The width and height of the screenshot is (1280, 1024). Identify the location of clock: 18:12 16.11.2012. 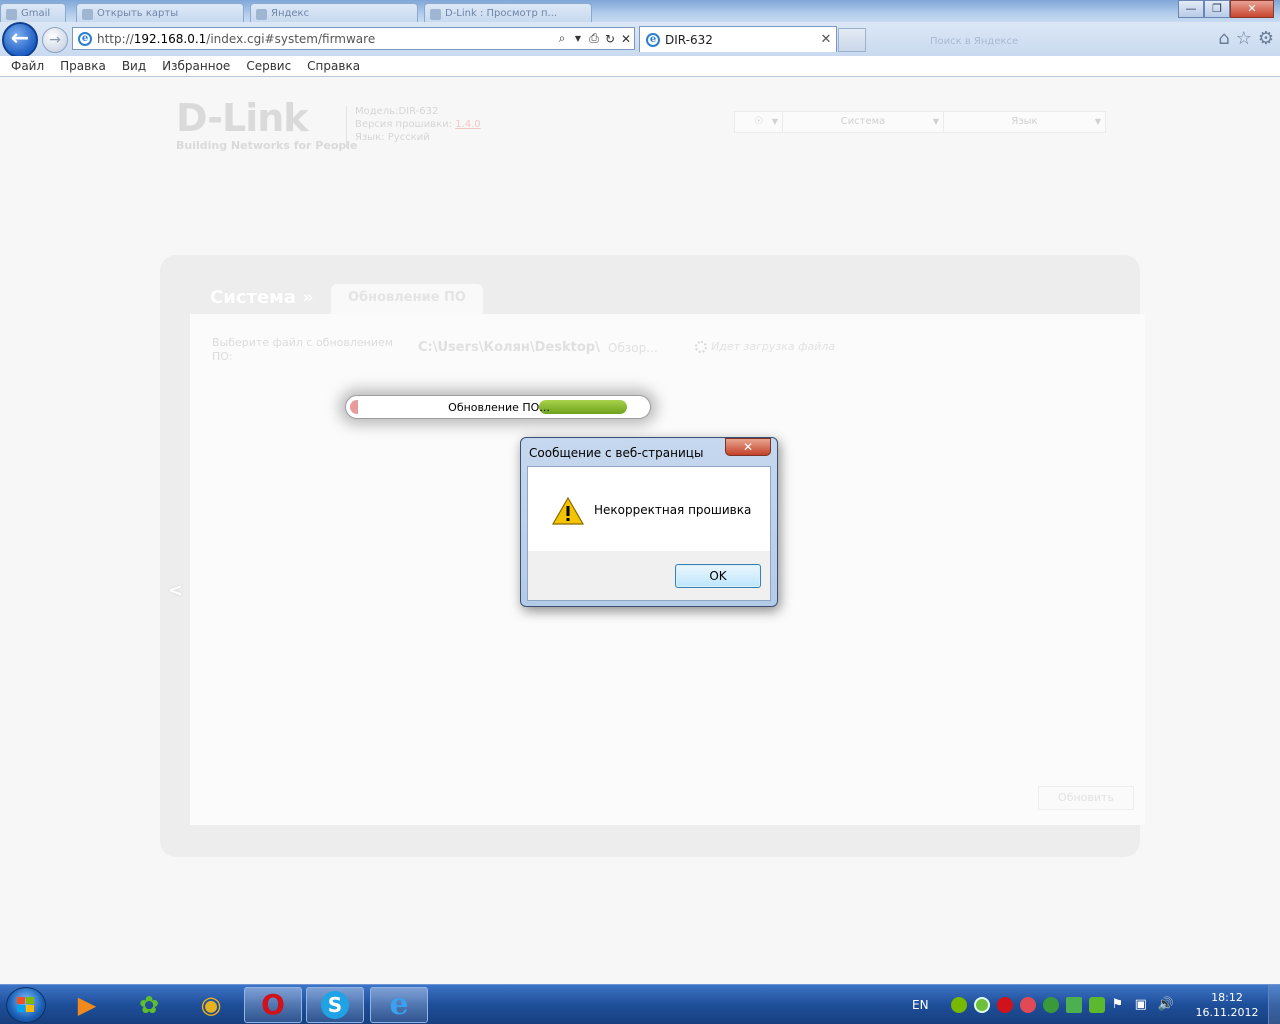
(1227, 1005).